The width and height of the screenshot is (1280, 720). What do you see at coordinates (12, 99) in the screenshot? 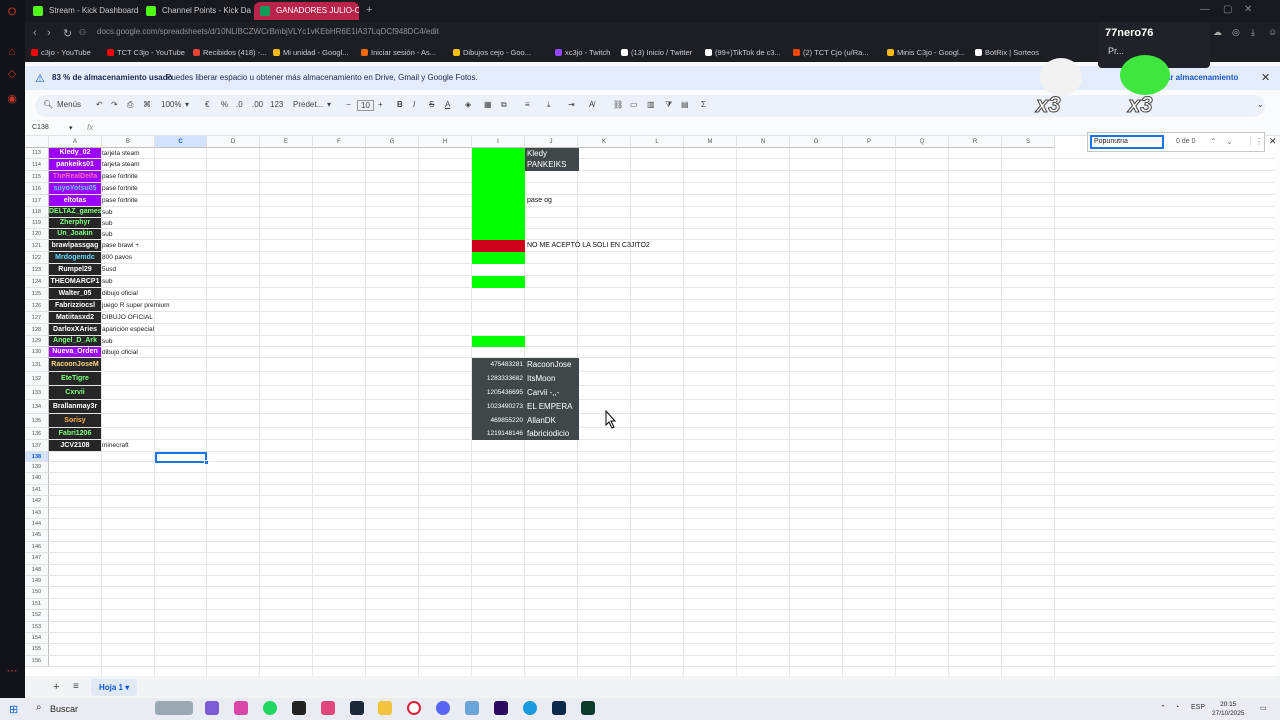
I see `messenger-icon: ◉` at bounding box center [12, 99].